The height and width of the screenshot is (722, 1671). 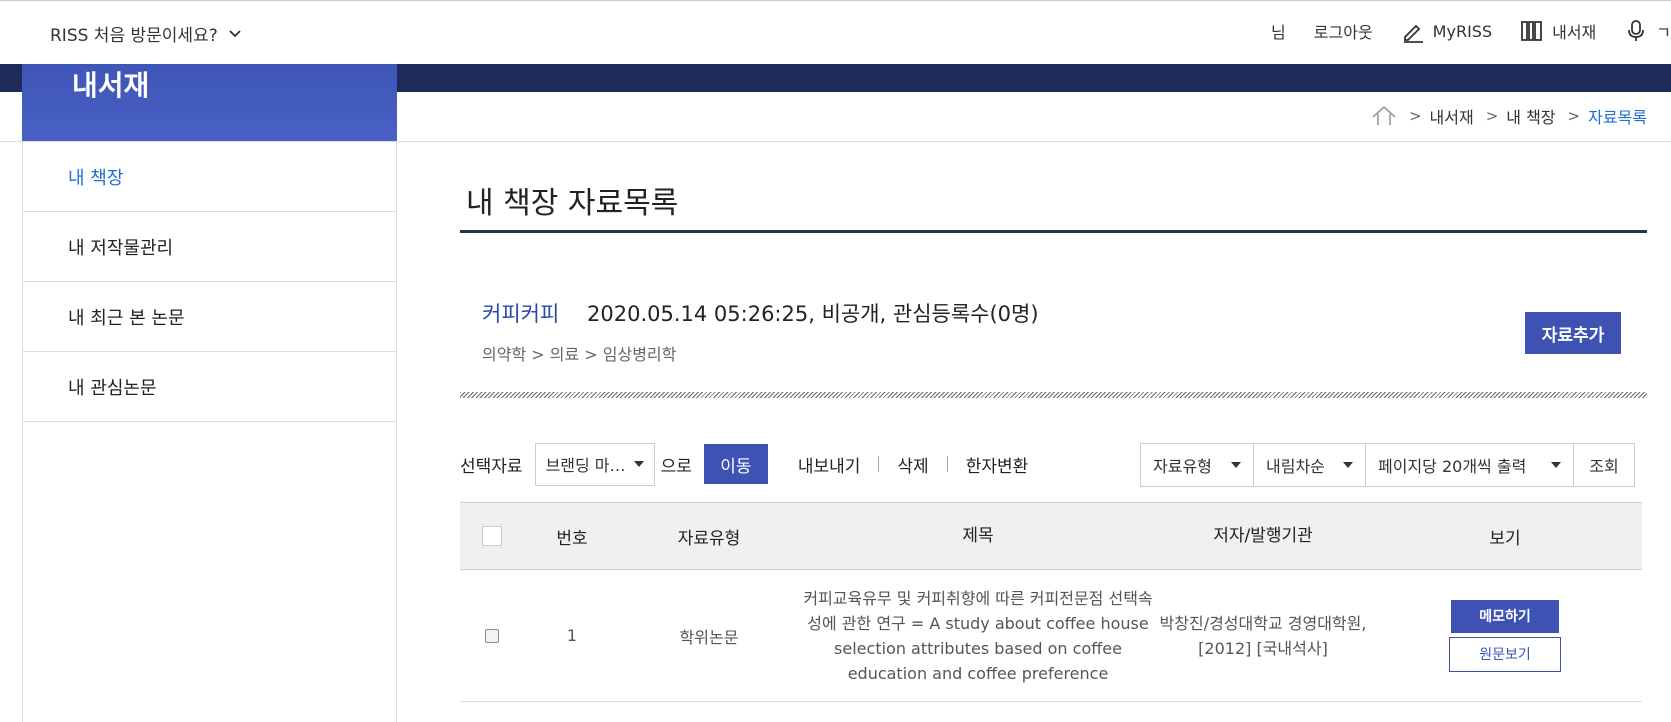 I want to click on sidebar-item-label: 내 관심논문, so click(x=112, y=388).